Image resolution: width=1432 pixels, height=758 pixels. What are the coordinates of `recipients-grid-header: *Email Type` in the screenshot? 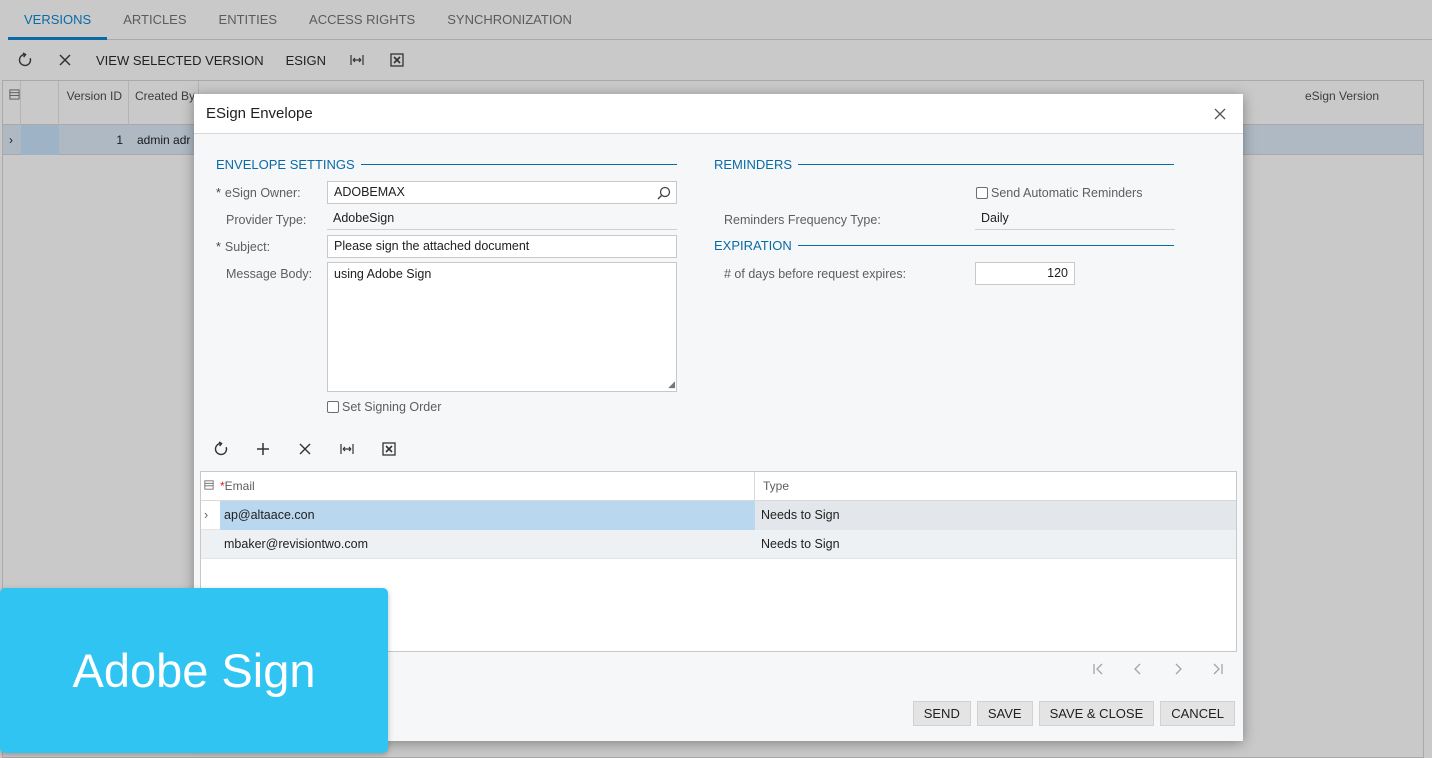 It's located at (718, 486).